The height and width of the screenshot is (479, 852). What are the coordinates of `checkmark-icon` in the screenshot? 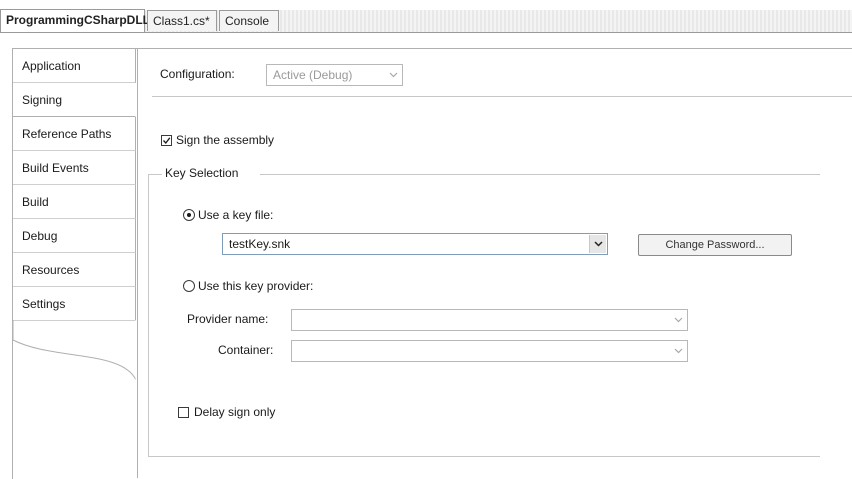 It's located at (167, 141).